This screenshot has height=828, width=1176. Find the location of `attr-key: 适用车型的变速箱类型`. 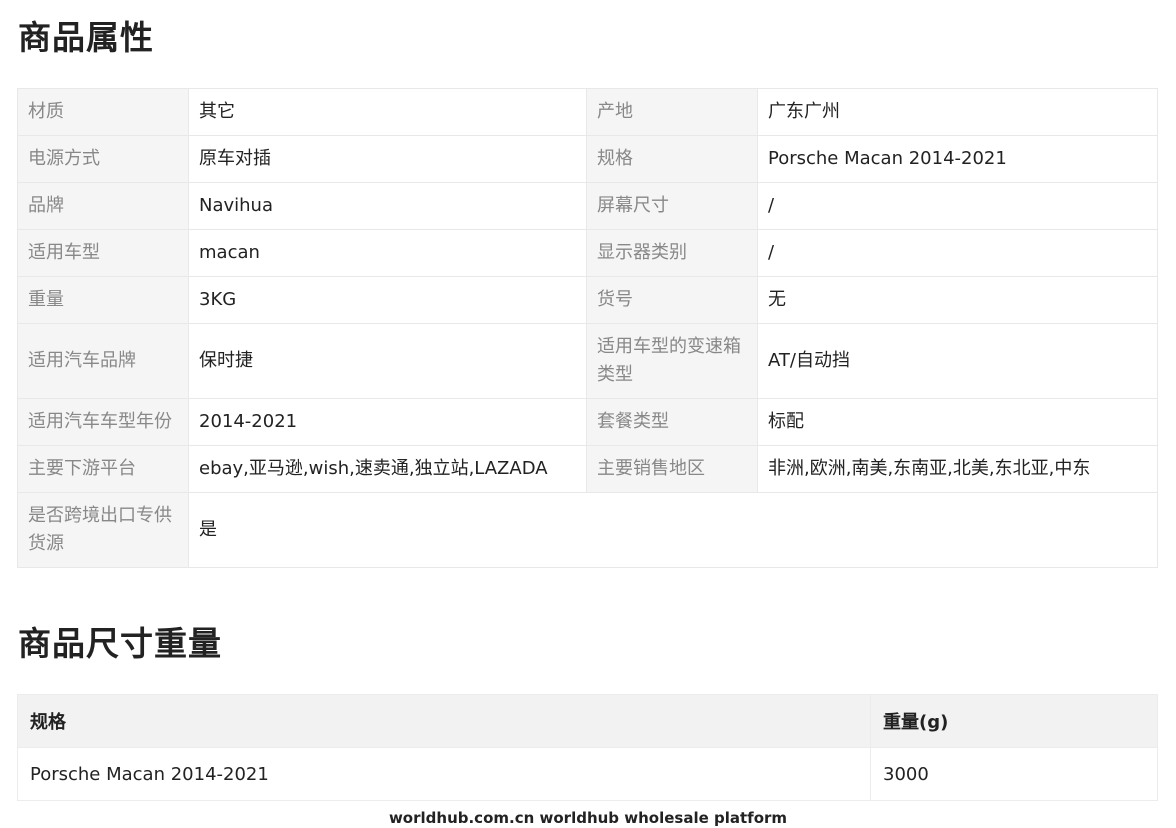

attr-key: 适用车型的变速箱类型 is located at coordinates (672, 361).